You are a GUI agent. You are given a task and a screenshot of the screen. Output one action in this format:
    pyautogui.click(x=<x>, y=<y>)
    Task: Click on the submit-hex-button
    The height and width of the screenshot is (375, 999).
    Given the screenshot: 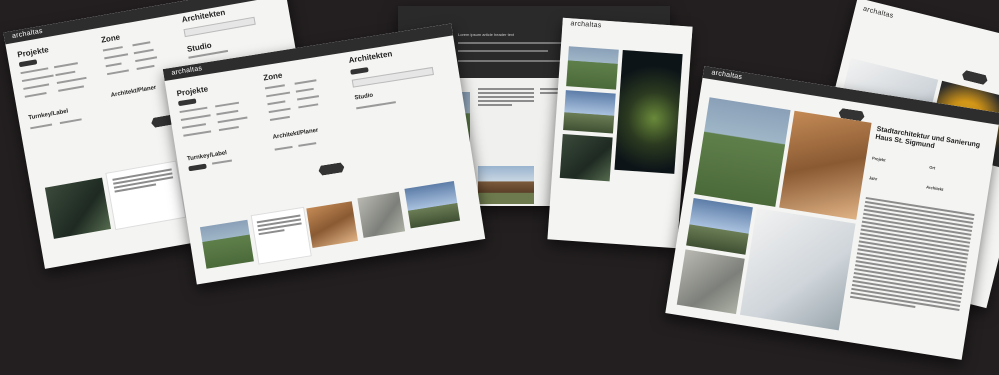 What is the action you would take?
    pyautogui.click(x=331, y=169)
    